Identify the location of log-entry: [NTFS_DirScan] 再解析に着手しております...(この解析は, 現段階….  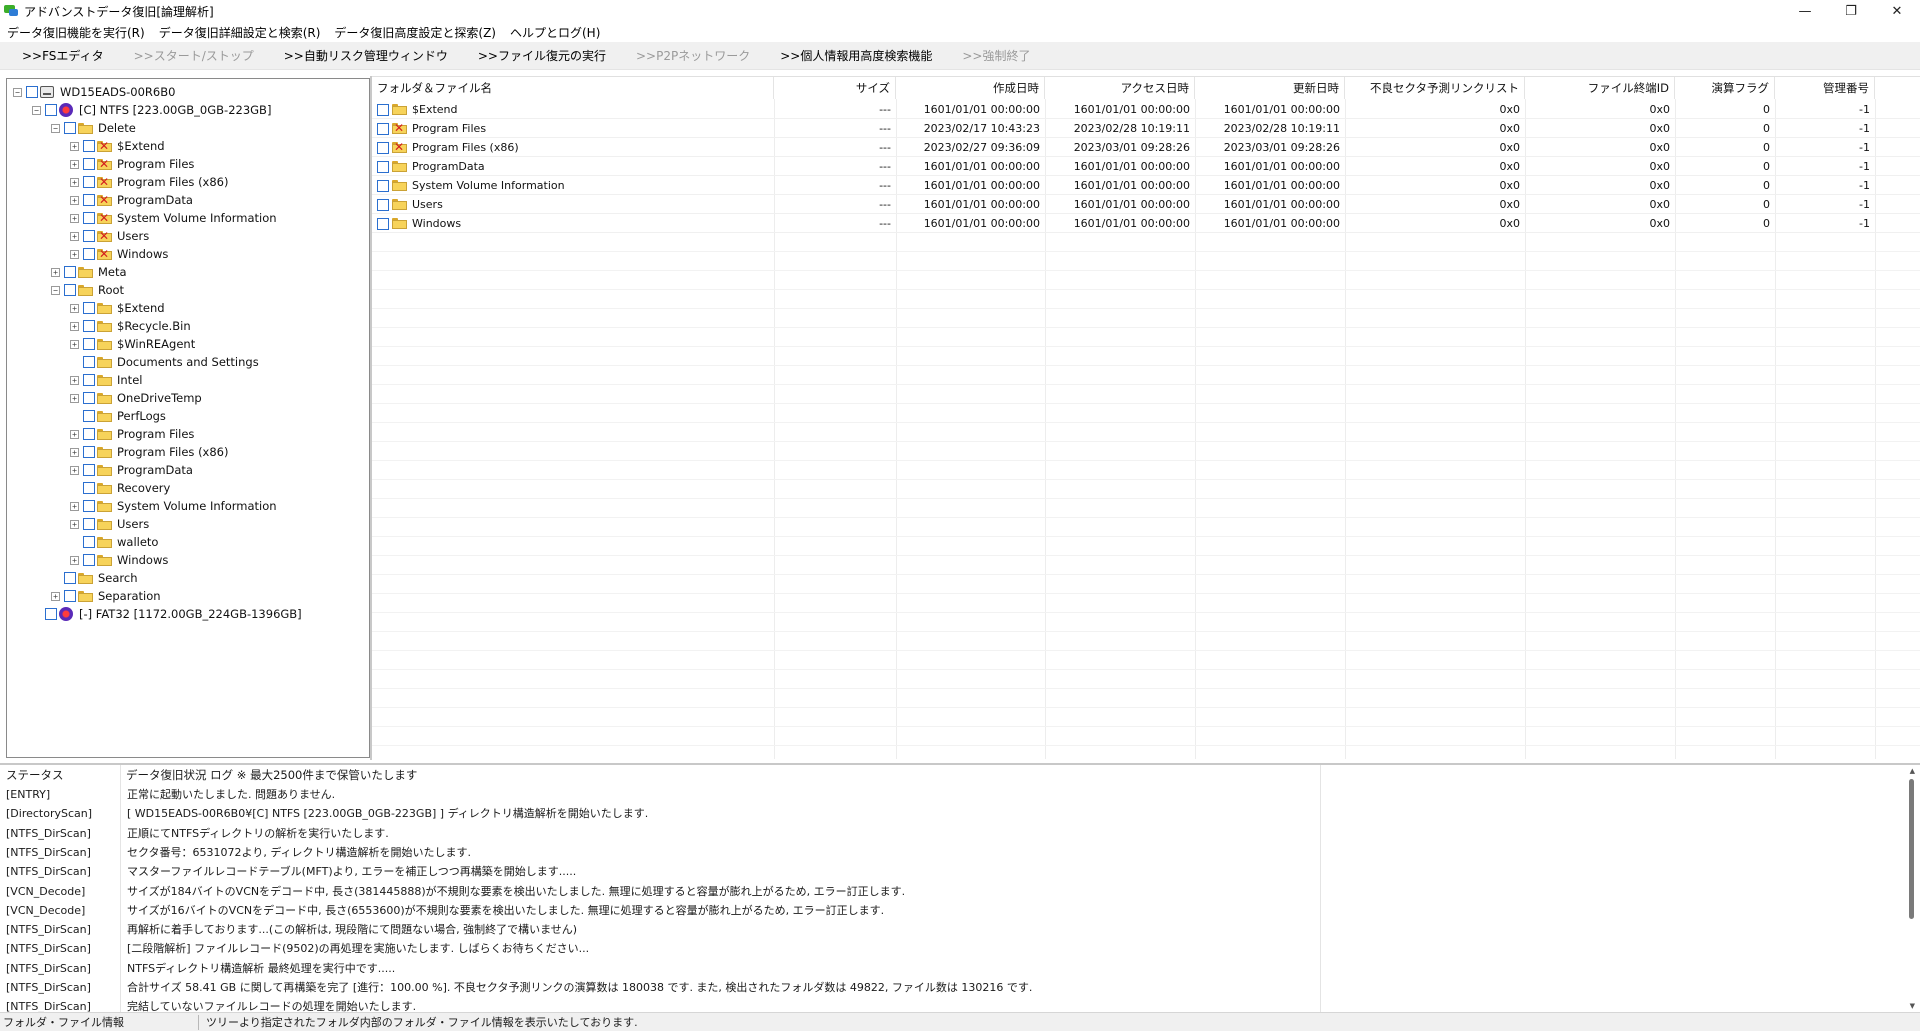
(660, 929).